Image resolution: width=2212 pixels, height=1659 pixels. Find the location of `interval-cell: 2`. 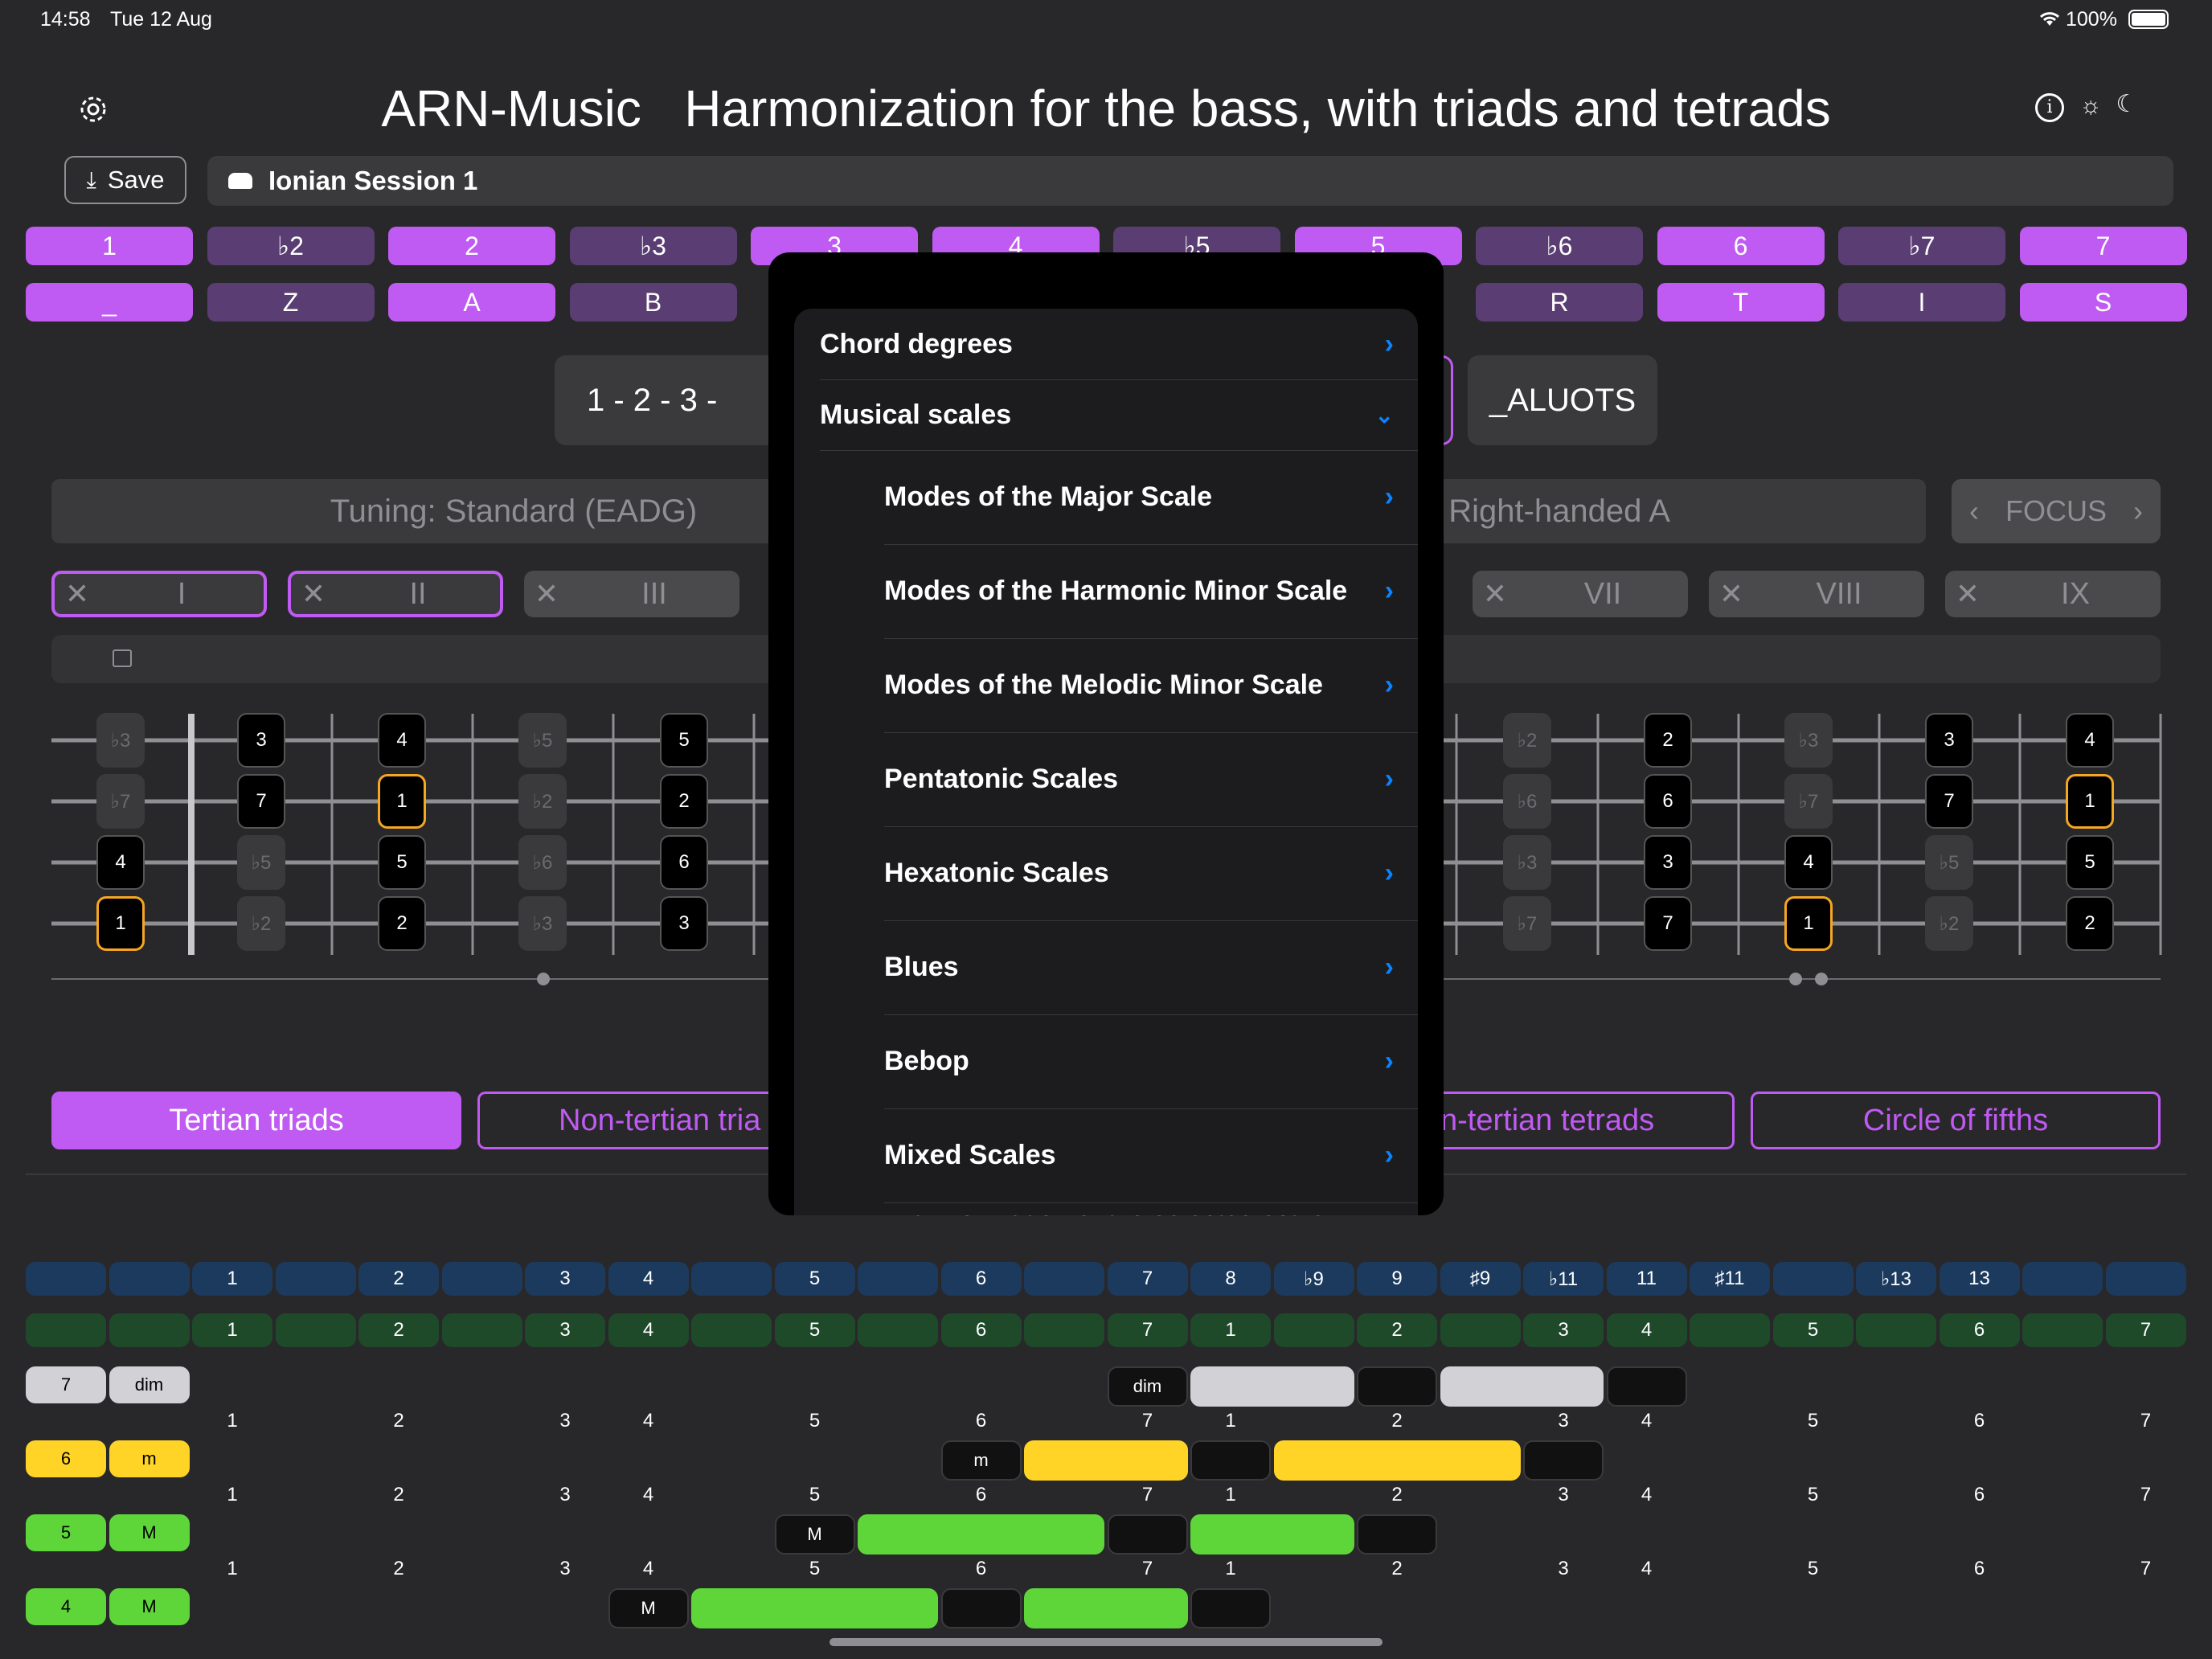

interval-cell: 2 is located at coordinates (398, 1279).